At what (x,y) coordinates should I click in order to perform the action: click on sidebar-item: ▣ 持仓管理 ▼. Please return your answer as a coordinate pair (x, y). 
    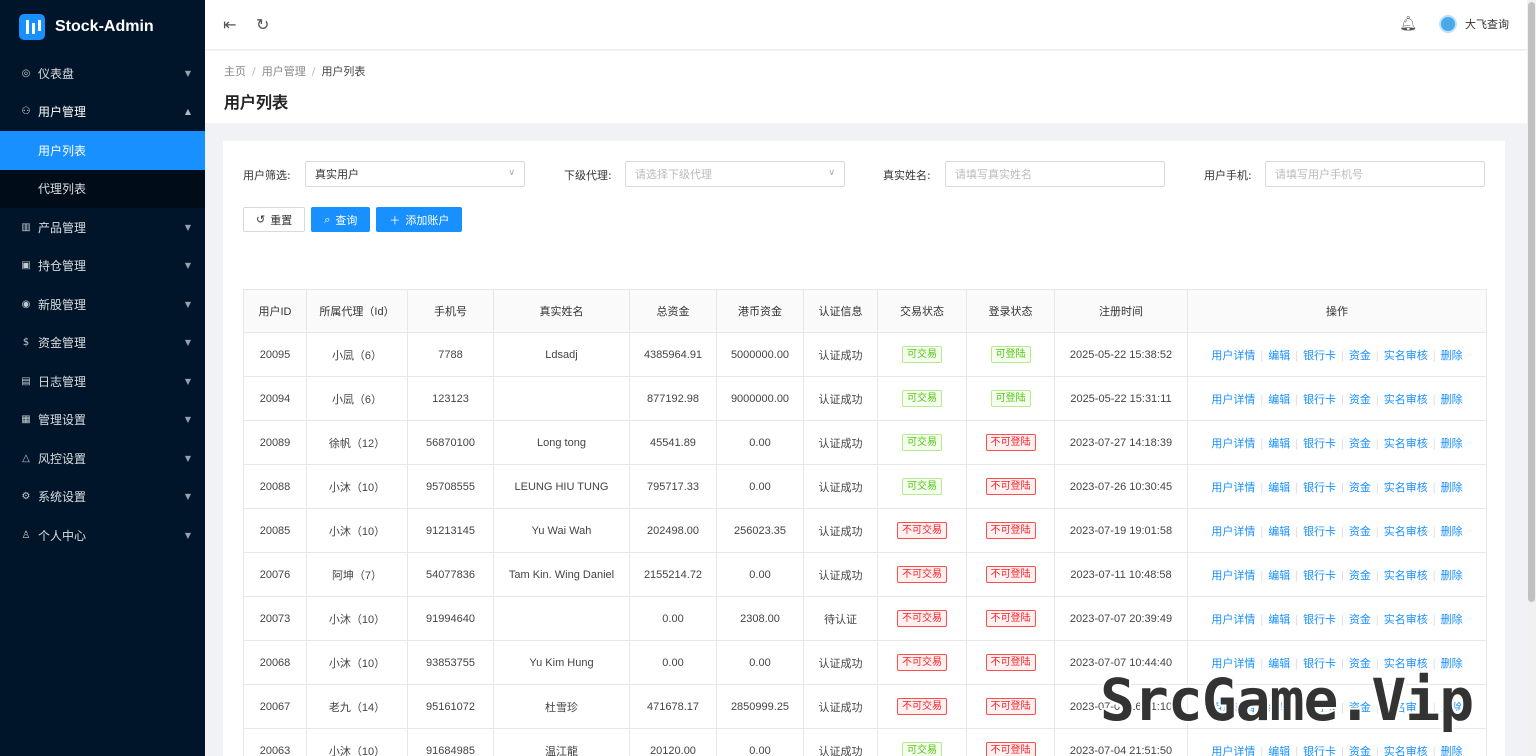
    Looking at the image, I should click on (102, 266).